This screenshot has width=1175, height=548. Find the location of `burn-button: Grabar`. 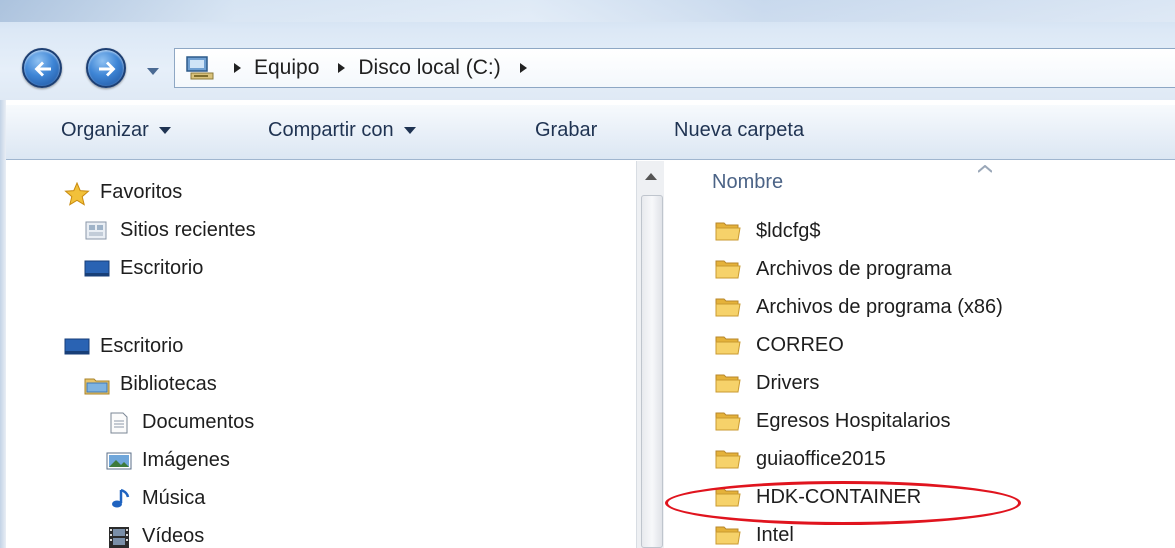

burn-button: Grabar is located at coordinates (566, 130).